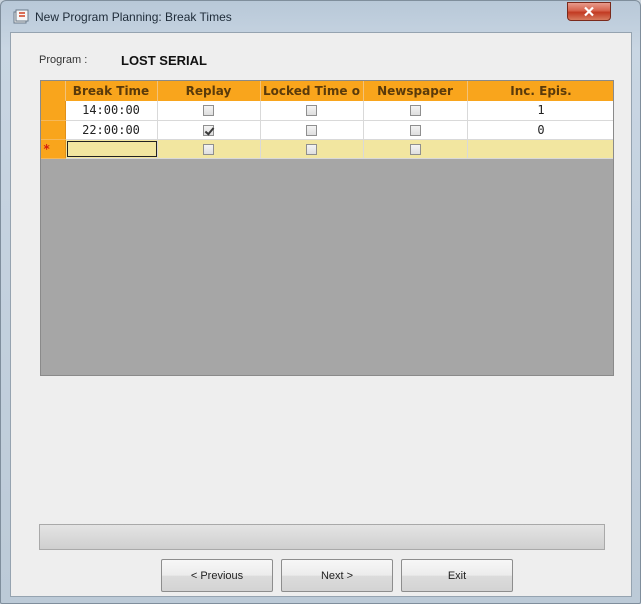  Describe the element at coordinates (540, 149) in the screenshot. I see `inc-epis-cell` at that location.